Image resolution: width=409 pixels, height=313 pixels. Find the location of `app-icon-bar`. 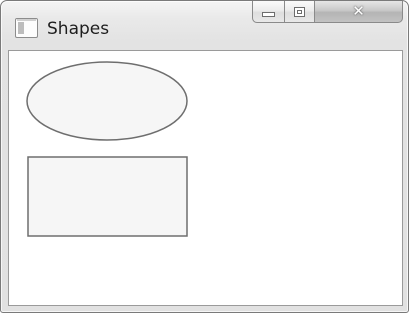

app-icon-bar is located at coordinates (26, 20).